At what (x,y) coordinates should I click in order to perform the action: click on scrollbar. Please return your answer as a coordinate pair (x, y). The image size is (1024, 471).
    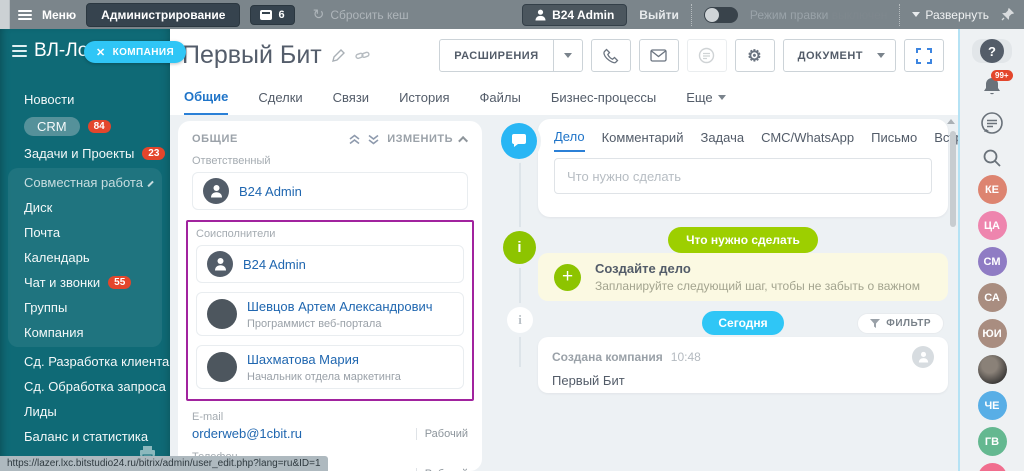
    Looking at the image, I should click on (953, 179).